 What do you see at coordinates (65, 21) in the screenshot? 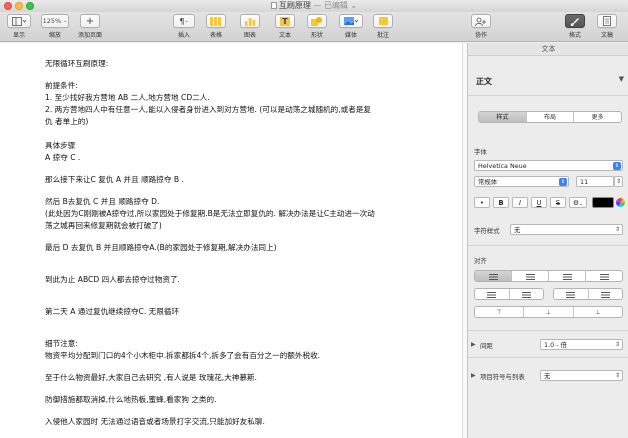
I see `zoom-chevron-icon: ⌄` at bounding box center [65, 21].